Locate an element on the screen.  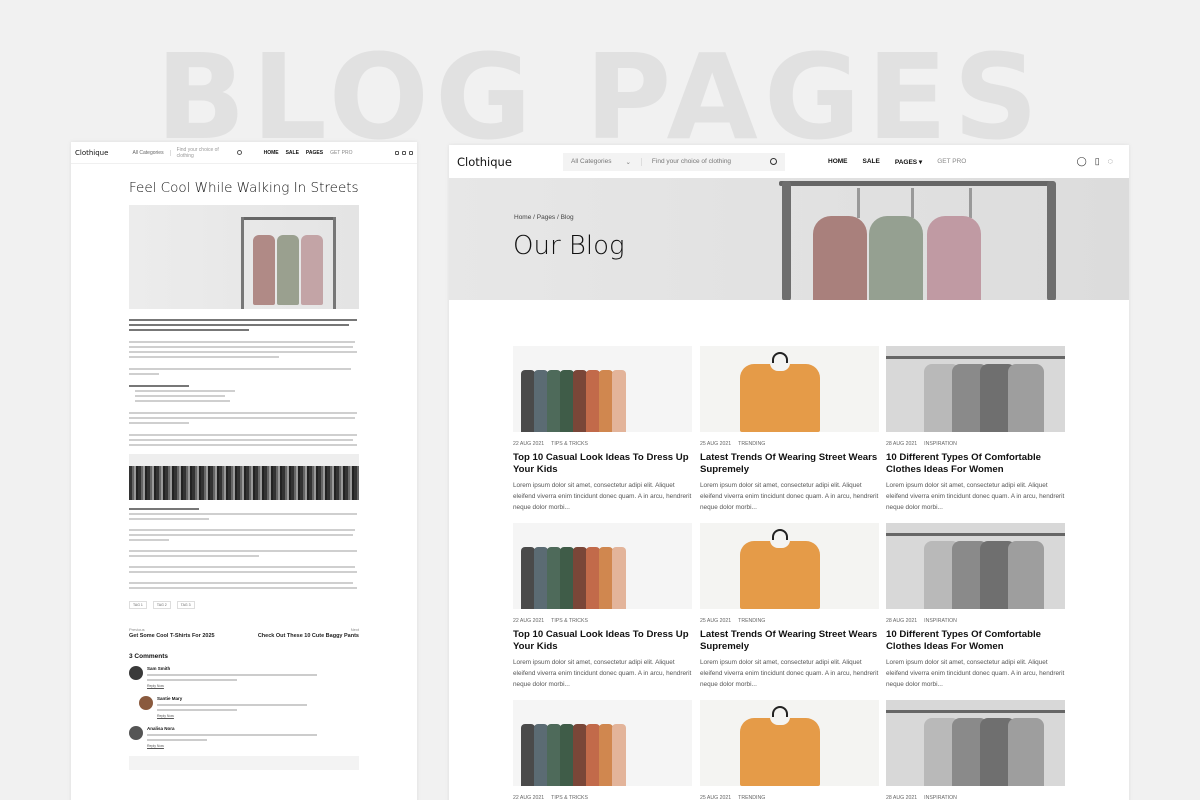
tag-chip: TAG 2 is located at coordinates (161, 605).